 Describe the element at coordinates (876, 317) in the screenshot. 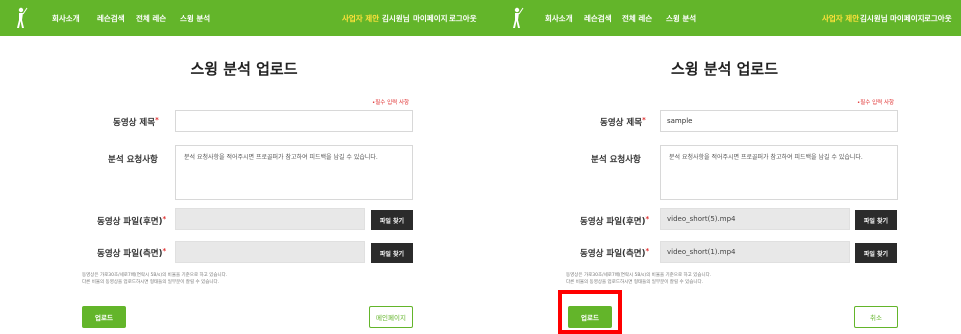

I see `cancel-button: 취소` at that location.